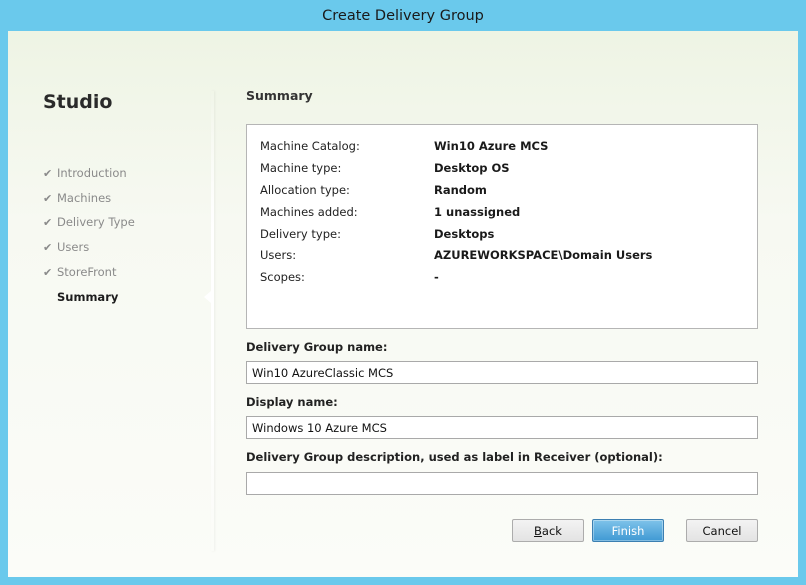 The height and width of the screenshot is (585, 806). What do you see at coordinates (96, 222) in the screenshot?
I see `step-label: Delivery Type` at bounding box center [96, 222].